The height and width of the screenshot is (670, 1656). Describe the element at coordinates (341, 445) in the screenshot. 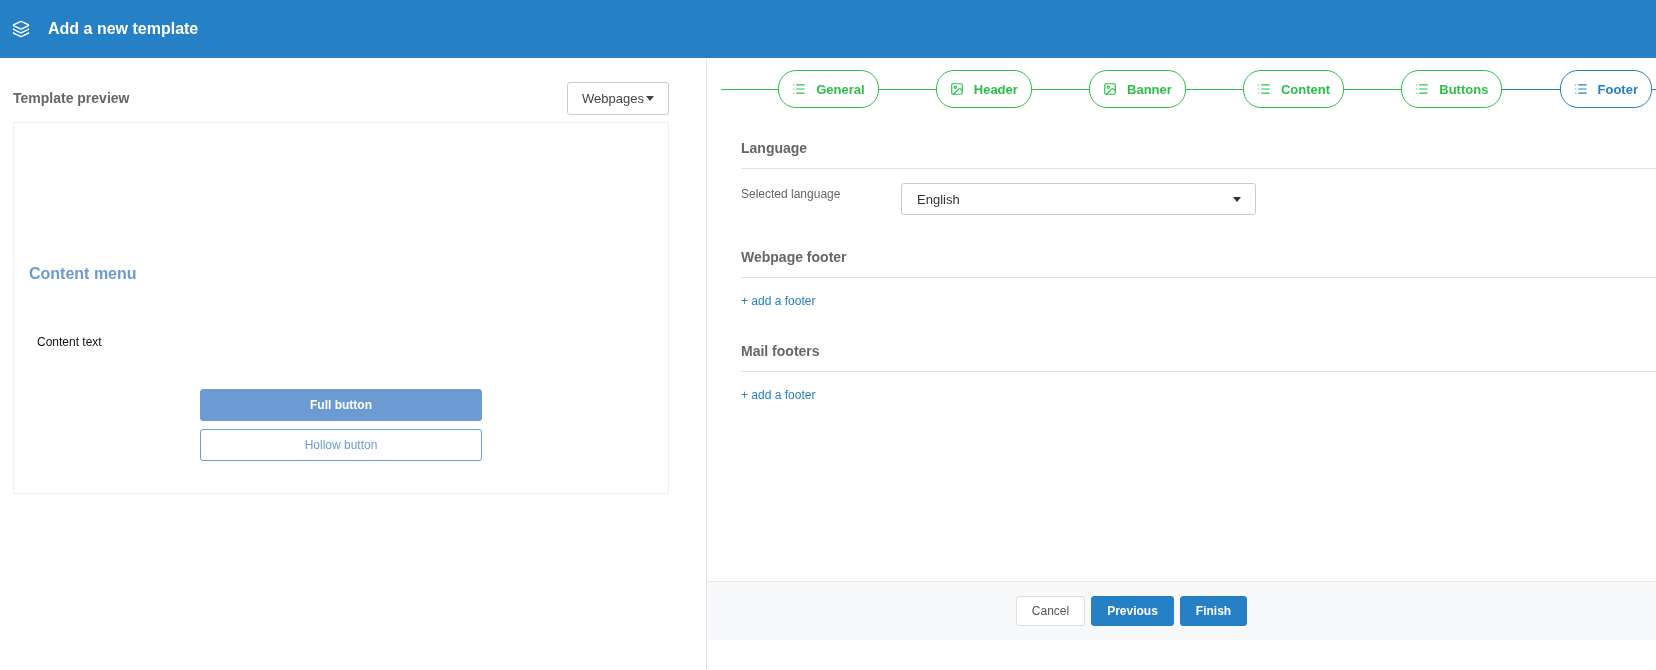

I see `hollow-button: Hollow button` at that location.